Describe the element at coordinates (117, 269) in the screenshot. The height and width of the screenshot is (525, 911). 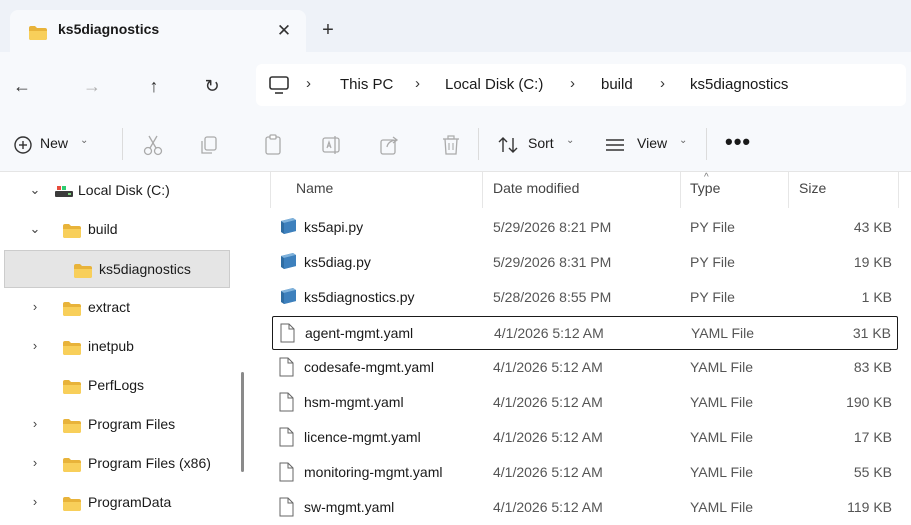
I see `sidebar-item-ks5diagnostics: ks5diagnostics` at that location.